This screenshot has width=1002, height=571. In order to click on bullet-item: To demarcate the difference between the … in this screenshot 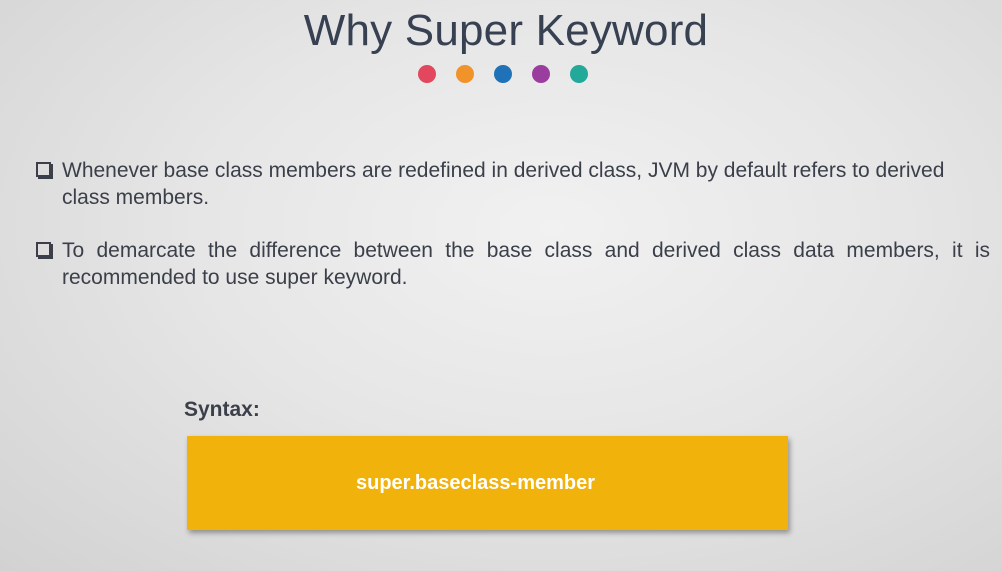, I will do `click(513, 264)`.